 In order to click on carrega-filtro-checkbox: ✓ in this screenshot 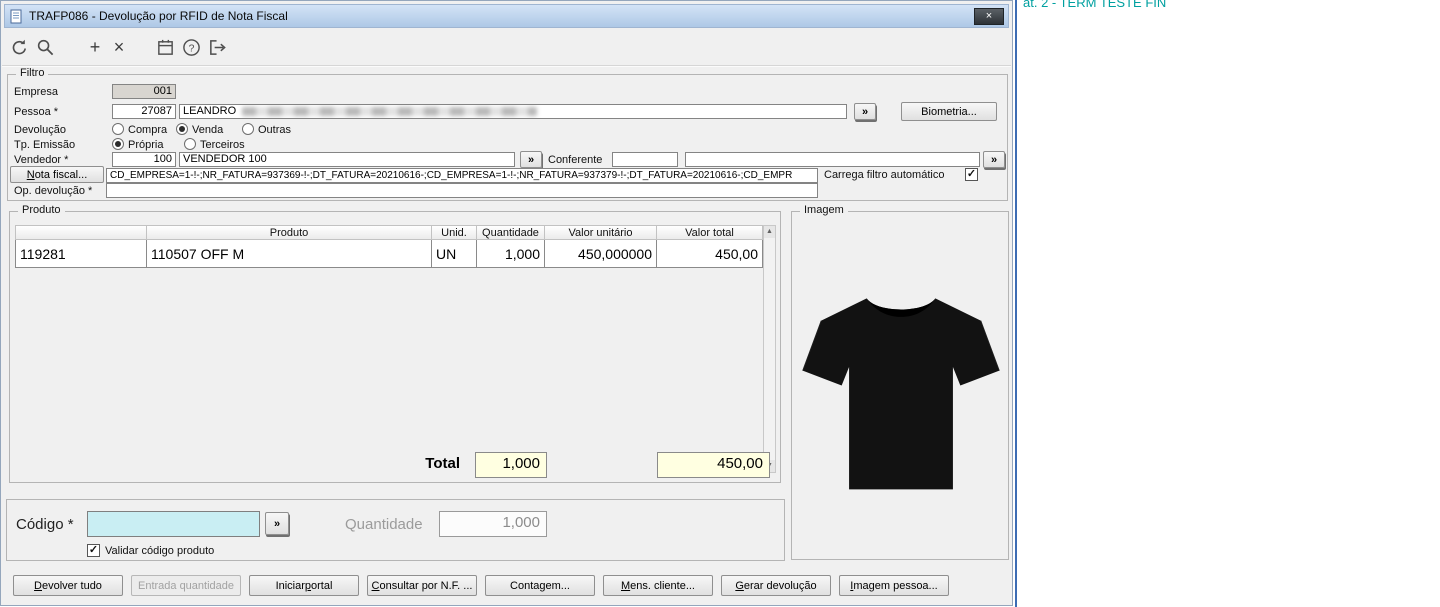, I will do `click(971, 174)`.